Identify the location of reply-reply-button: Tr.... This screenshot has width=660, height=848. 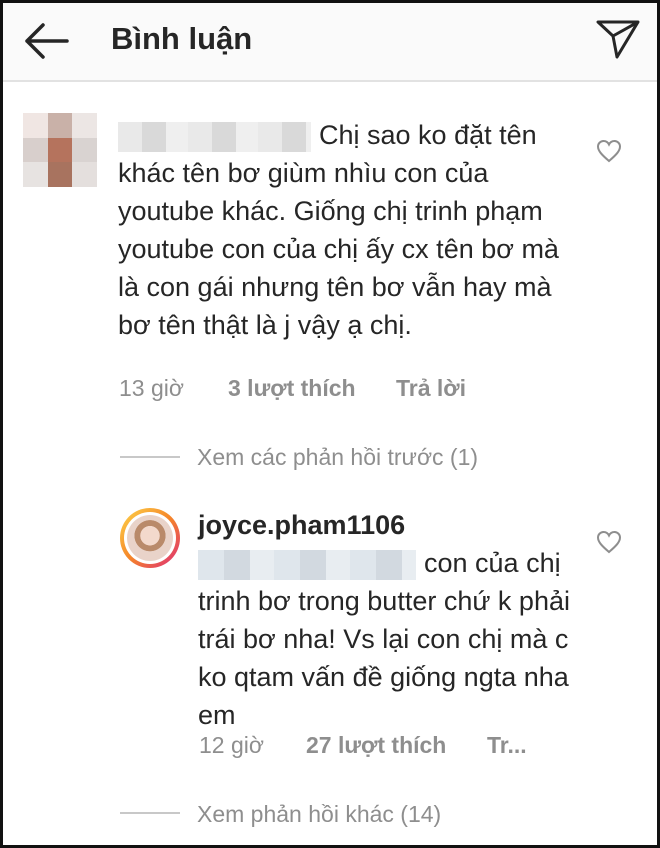
(507, 745).